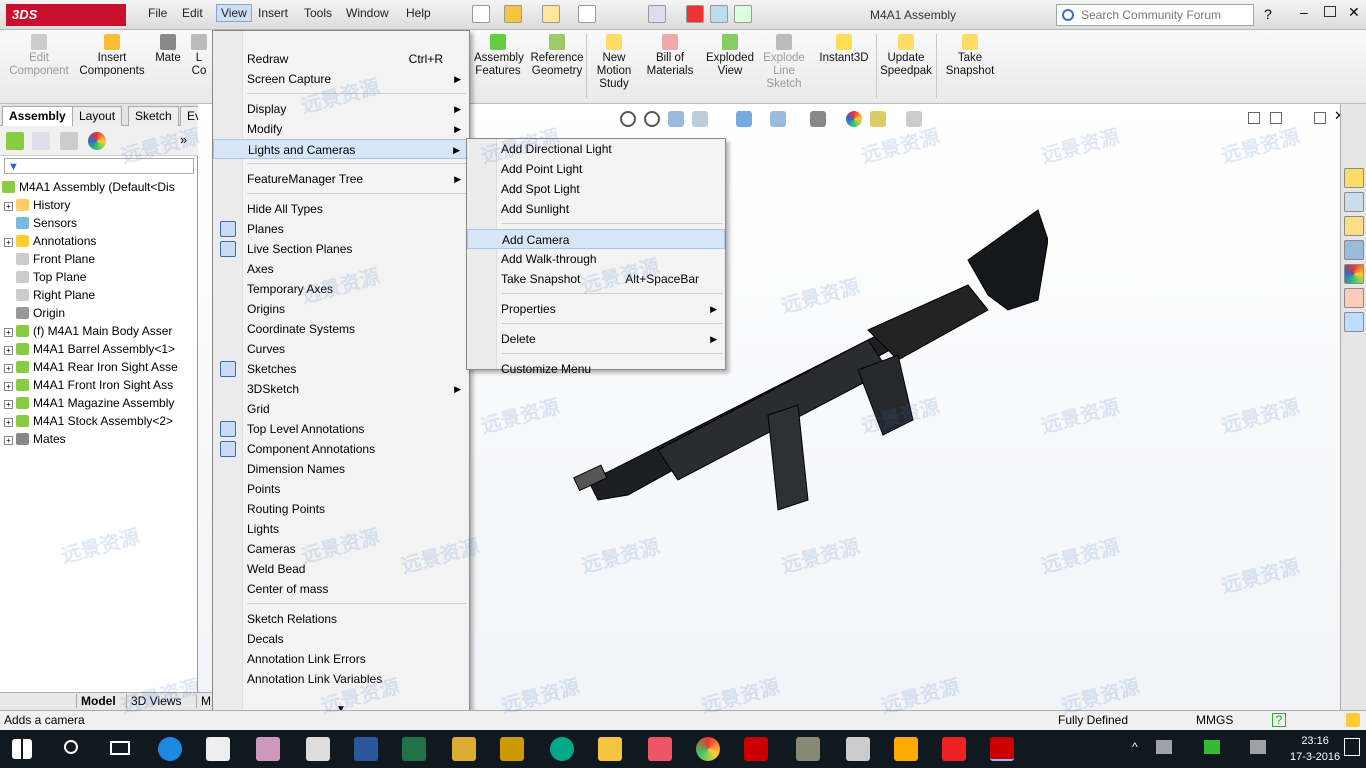  What do you see at coordinates (318, 13) in the screenshot?
I see `menu-tools: Tools` at bounding box center [318, 13].